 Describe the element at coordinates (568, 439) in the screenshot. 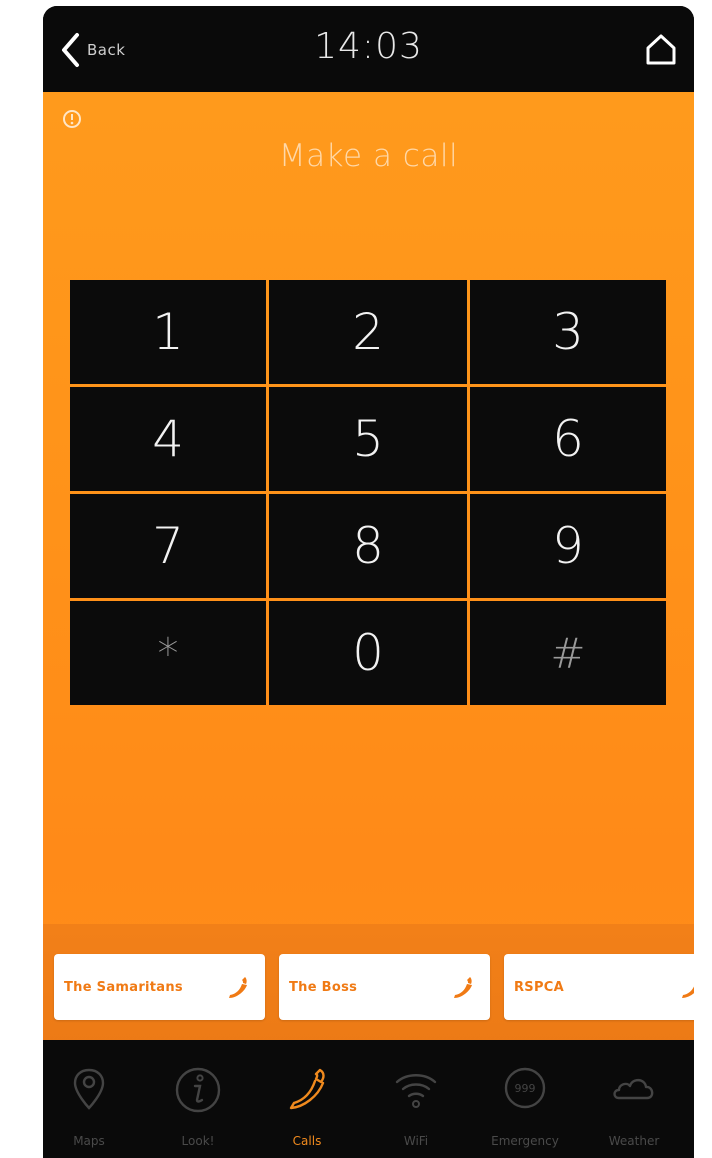

I see `key-6: 6` at that location.